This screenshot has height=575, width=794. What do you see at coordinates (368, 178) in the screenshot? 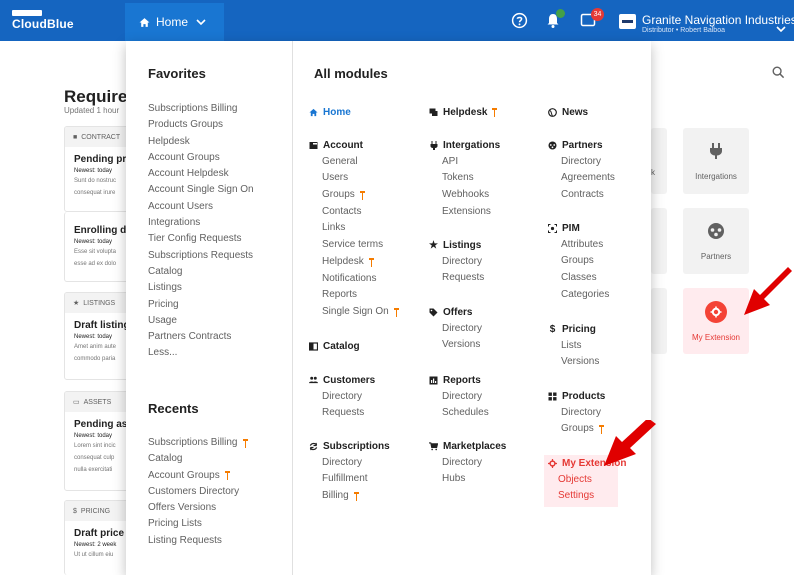
I see `module-link: Users` at bounding box center [368, 178].